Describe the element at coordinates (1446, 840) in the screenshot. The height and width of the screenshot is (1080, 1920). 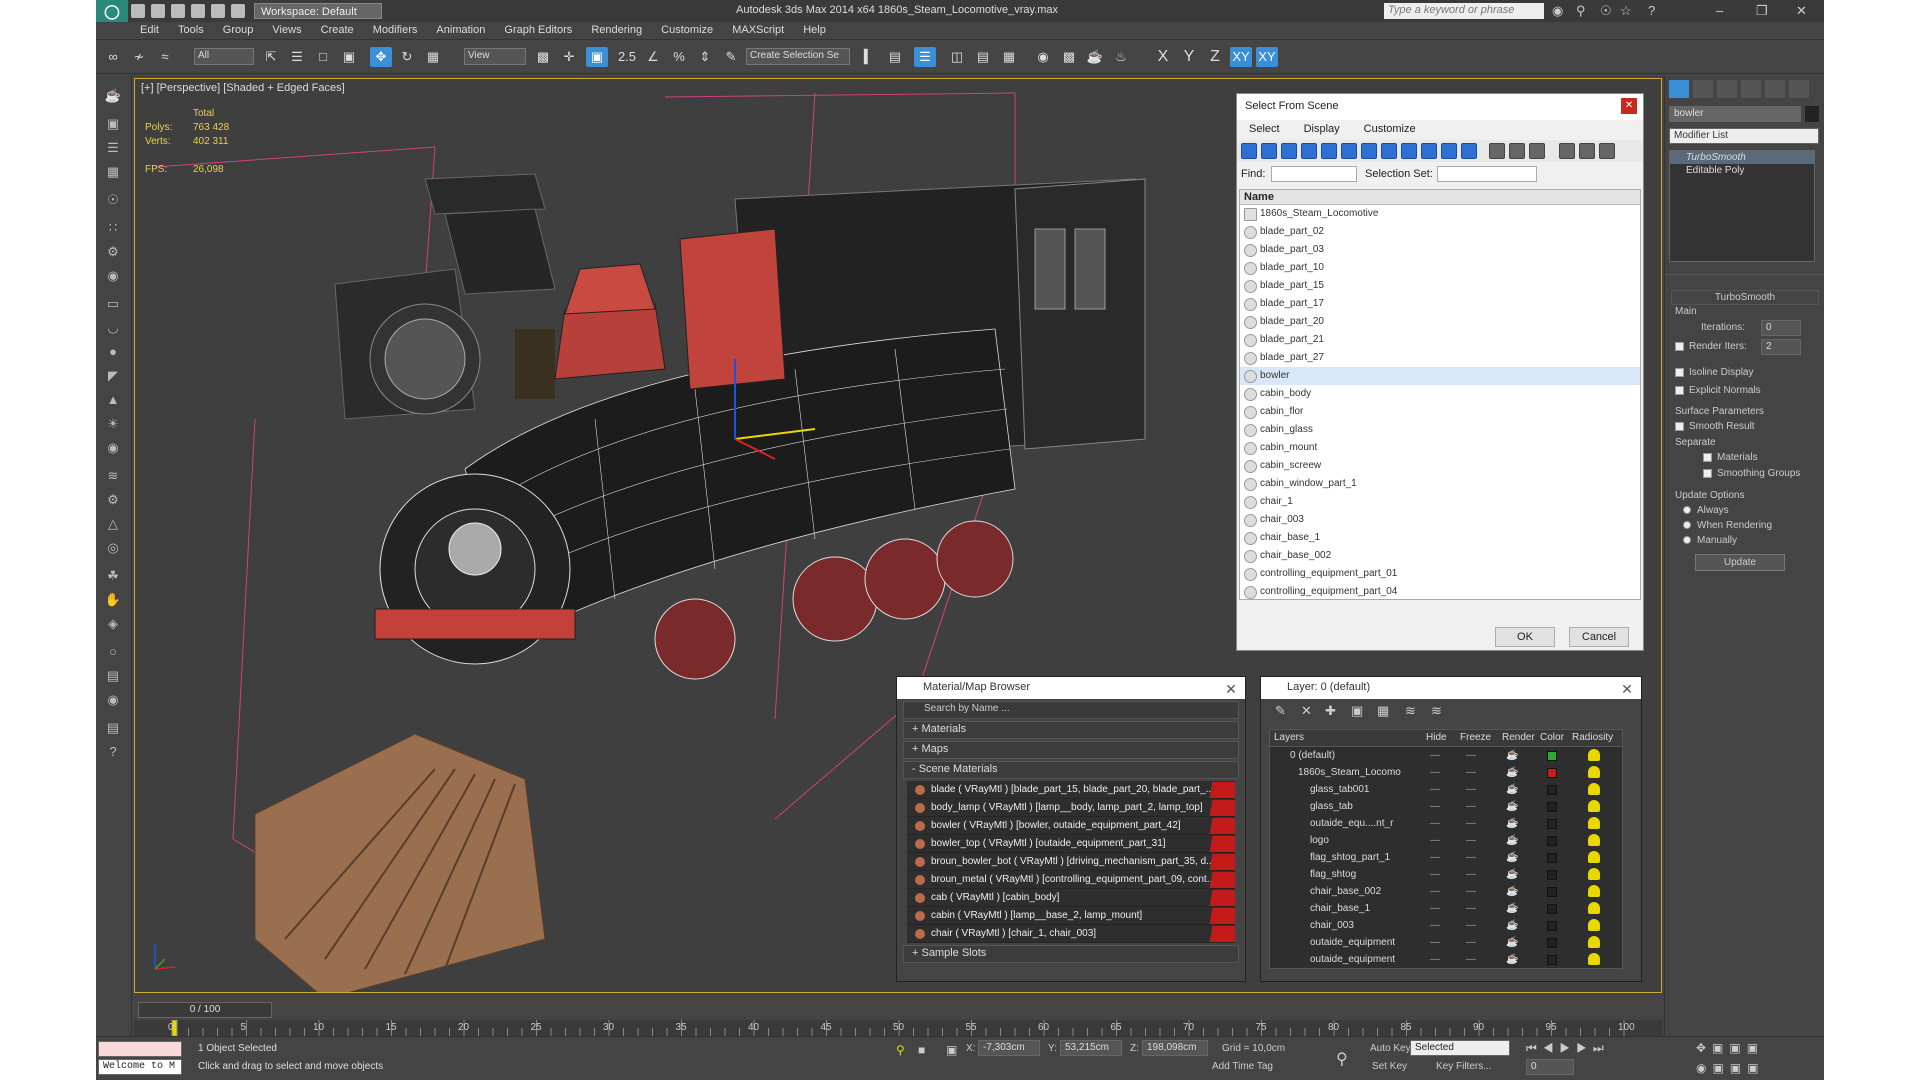
I see `layer-row: logo — — ☕` at that location.